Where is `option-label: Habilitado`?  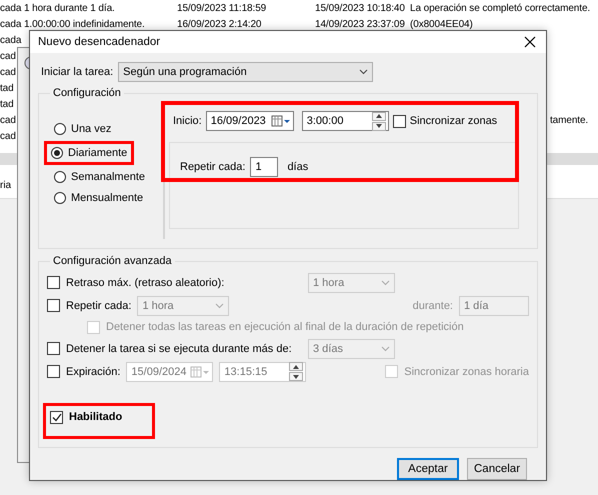 option-label: Habilitado is located at coordinates (95, 417).